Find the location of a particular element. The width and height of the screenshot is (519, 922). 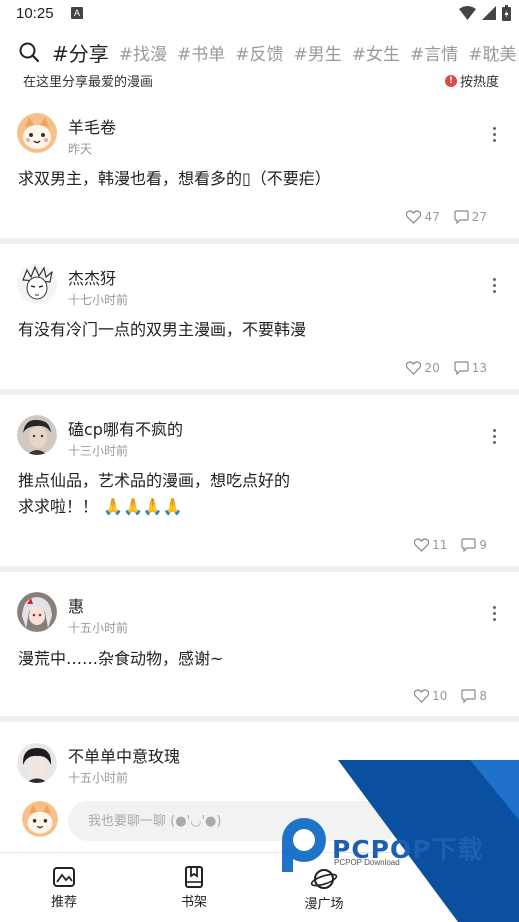

nav-label: 我 is located at coordinates (454, 902).